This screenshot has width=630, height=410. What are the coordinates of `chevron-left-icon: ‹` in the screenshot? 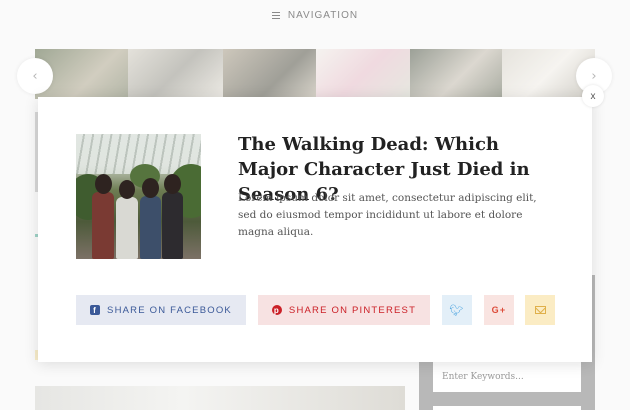 It's located at (35, 76).